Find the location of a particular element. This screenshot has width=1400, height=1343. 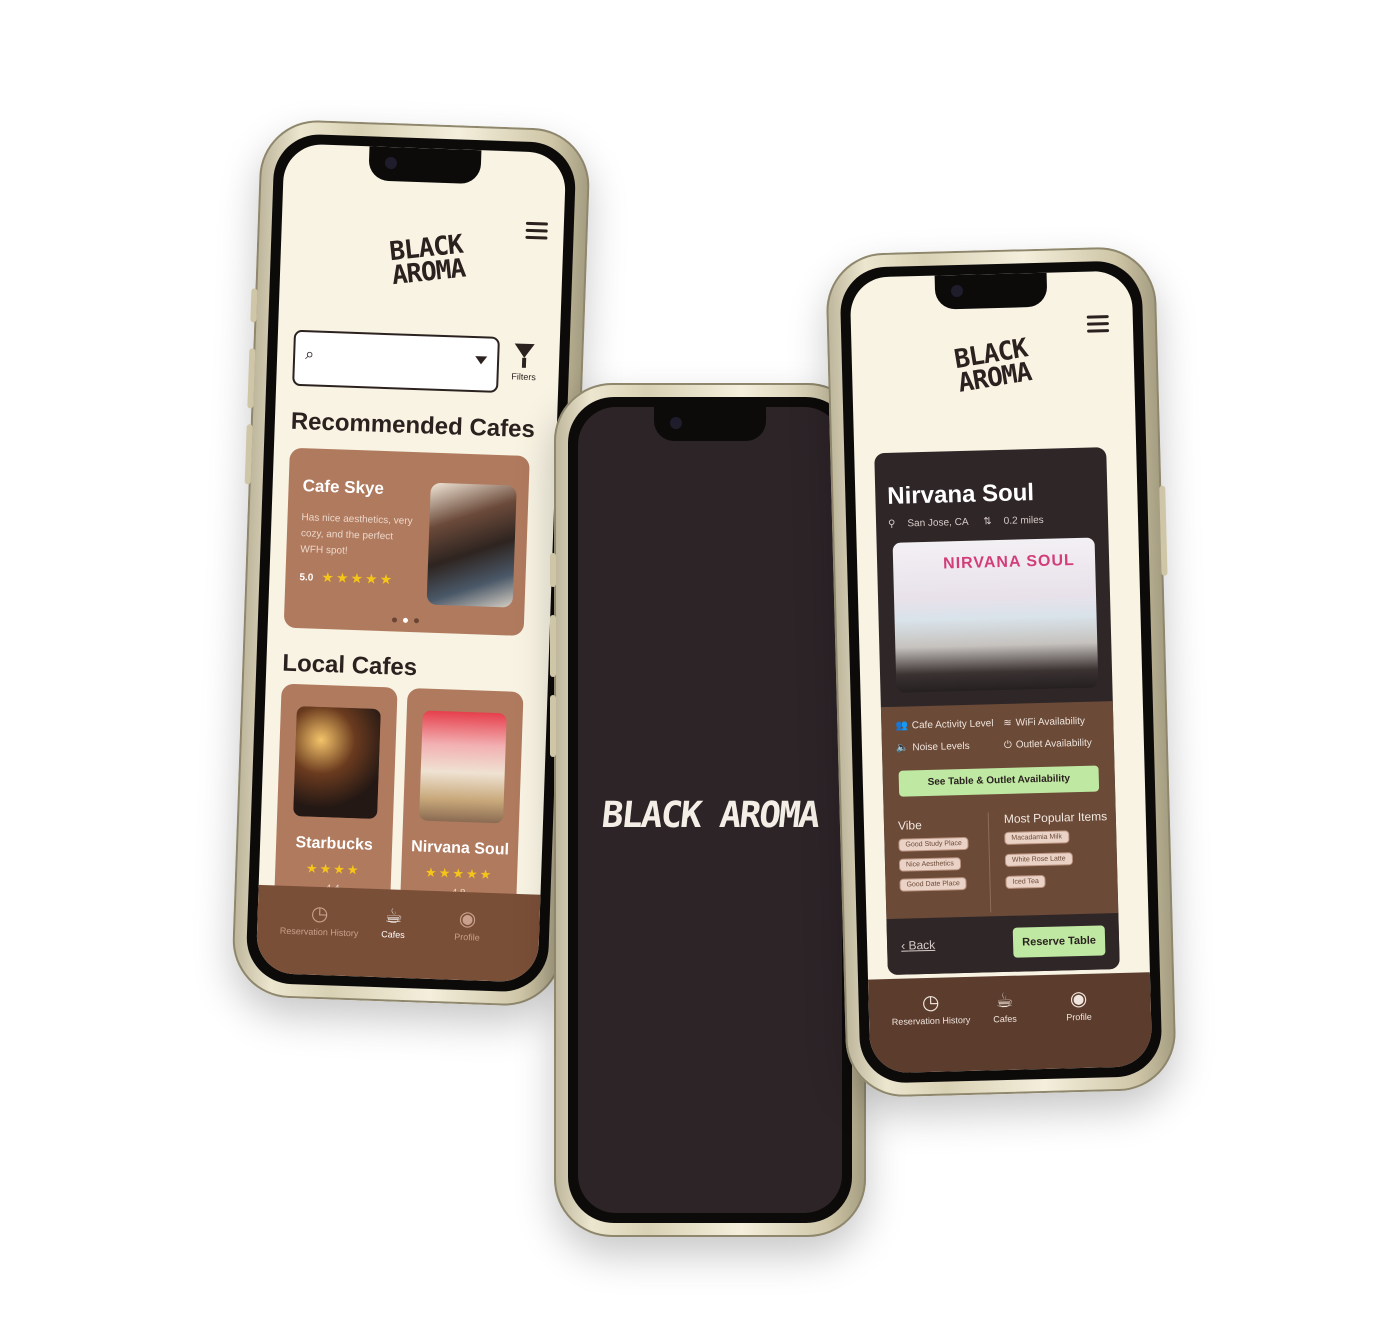

vibe-tag: Nice Aesthetics is located at coordinates (930, 864).